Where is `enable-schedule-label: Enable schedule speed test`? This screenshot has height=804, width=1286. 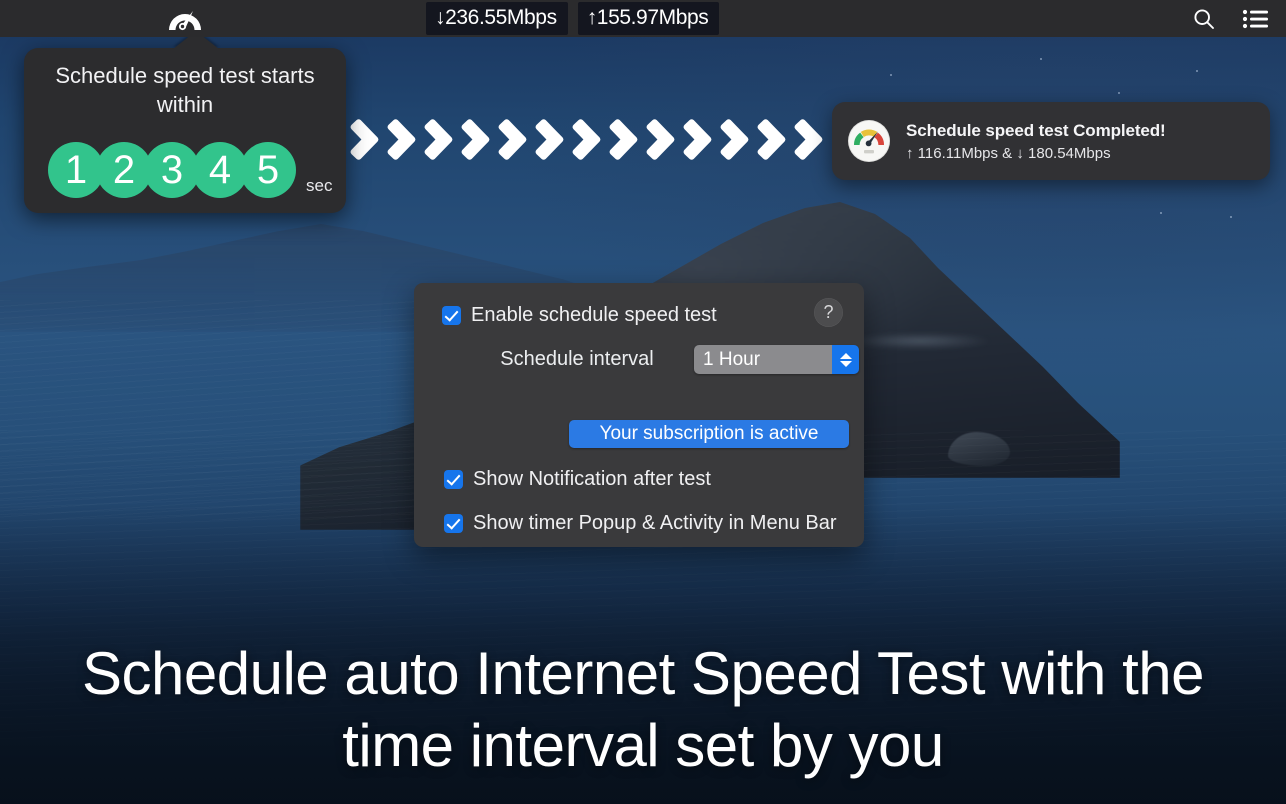
enable-schedule-label: Enable schedule speed test is located at coordinates (594, 315).